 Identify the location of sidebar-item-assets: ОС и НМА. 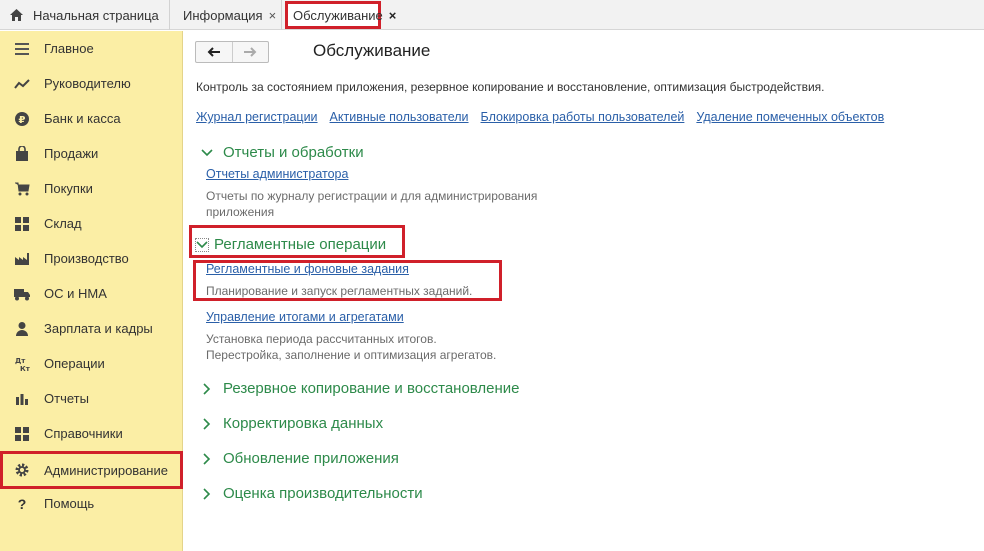
(91, 293).